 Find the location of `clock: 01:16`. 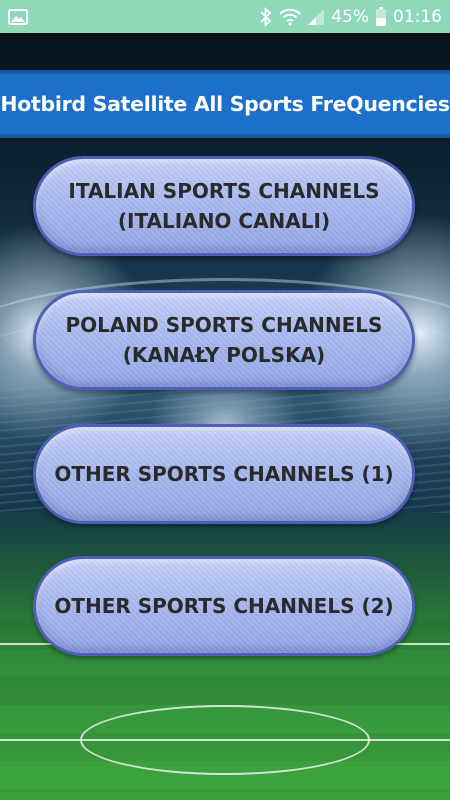

clock: 01:16 is located at coordinates (417, 16).